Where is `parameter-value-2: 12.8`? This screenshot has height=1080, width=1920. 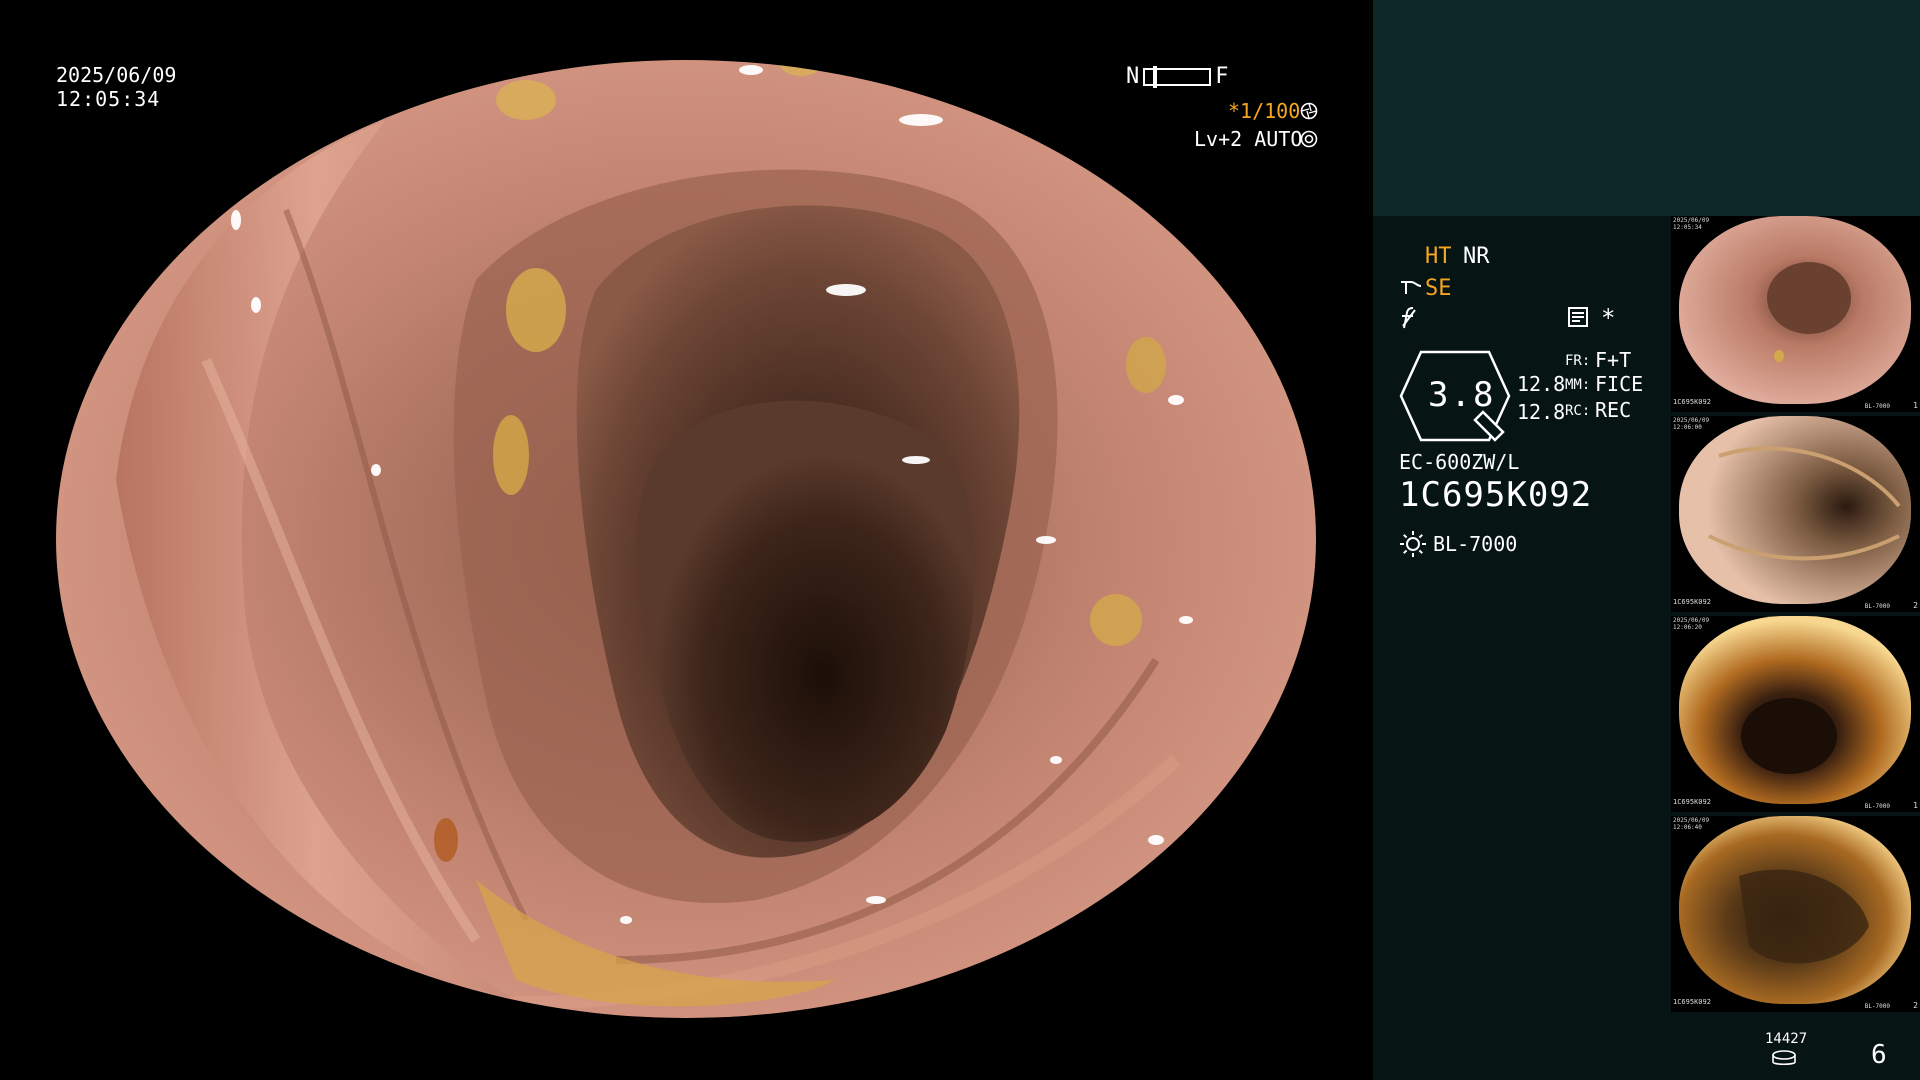
parameter-value-2: 12.8 is located at coordinates (1541, 412).